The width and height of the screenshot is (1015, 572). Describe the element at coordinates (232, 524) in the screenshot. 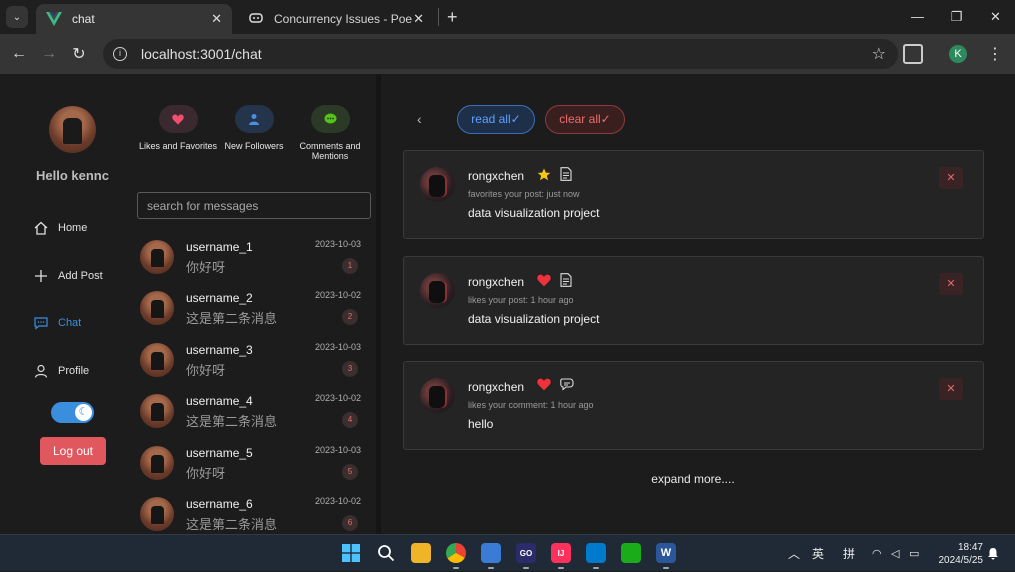

I see `message-preview: 这是第二条消息` at that location.